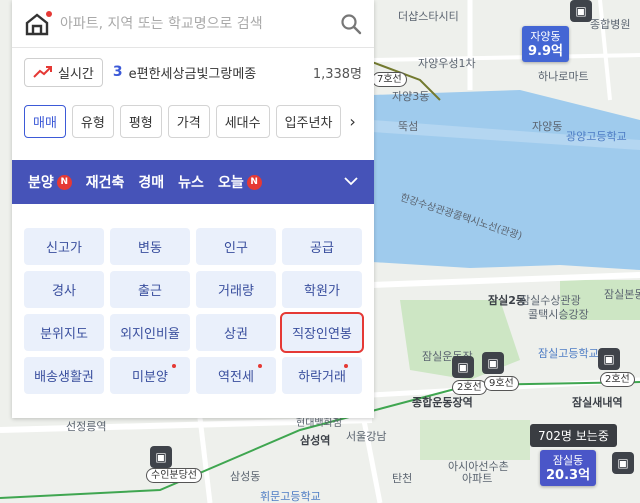 This screenshot has height=503, width=640. Describe the element at coordinates (547, 126) in the screenshot. I see `map-label: 자양동` at that location.